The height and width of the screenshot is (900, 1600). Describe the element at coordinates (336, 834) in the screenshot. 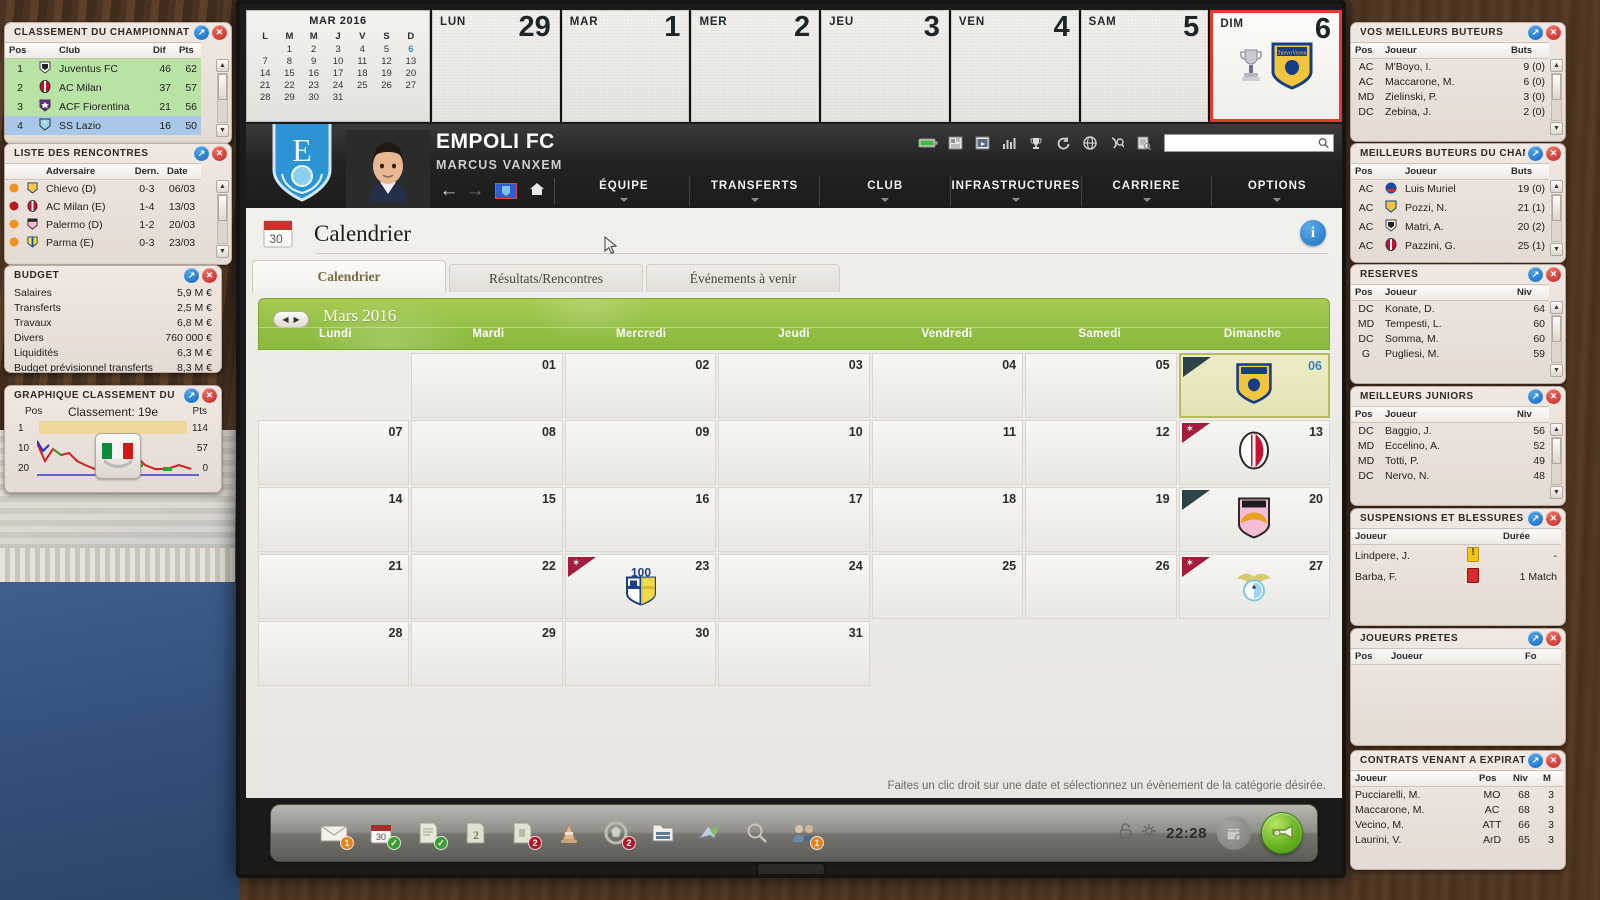

I see `mail-icon: 1` at that location.